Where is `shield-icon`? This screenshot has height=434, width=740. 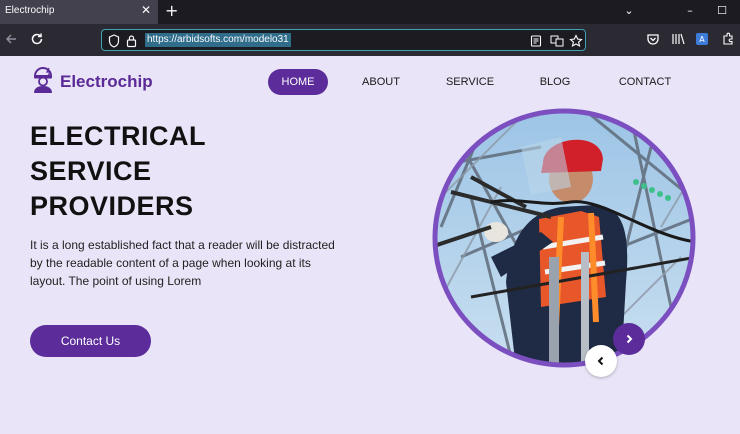
shield-icon is located at coordinates (114, 42).